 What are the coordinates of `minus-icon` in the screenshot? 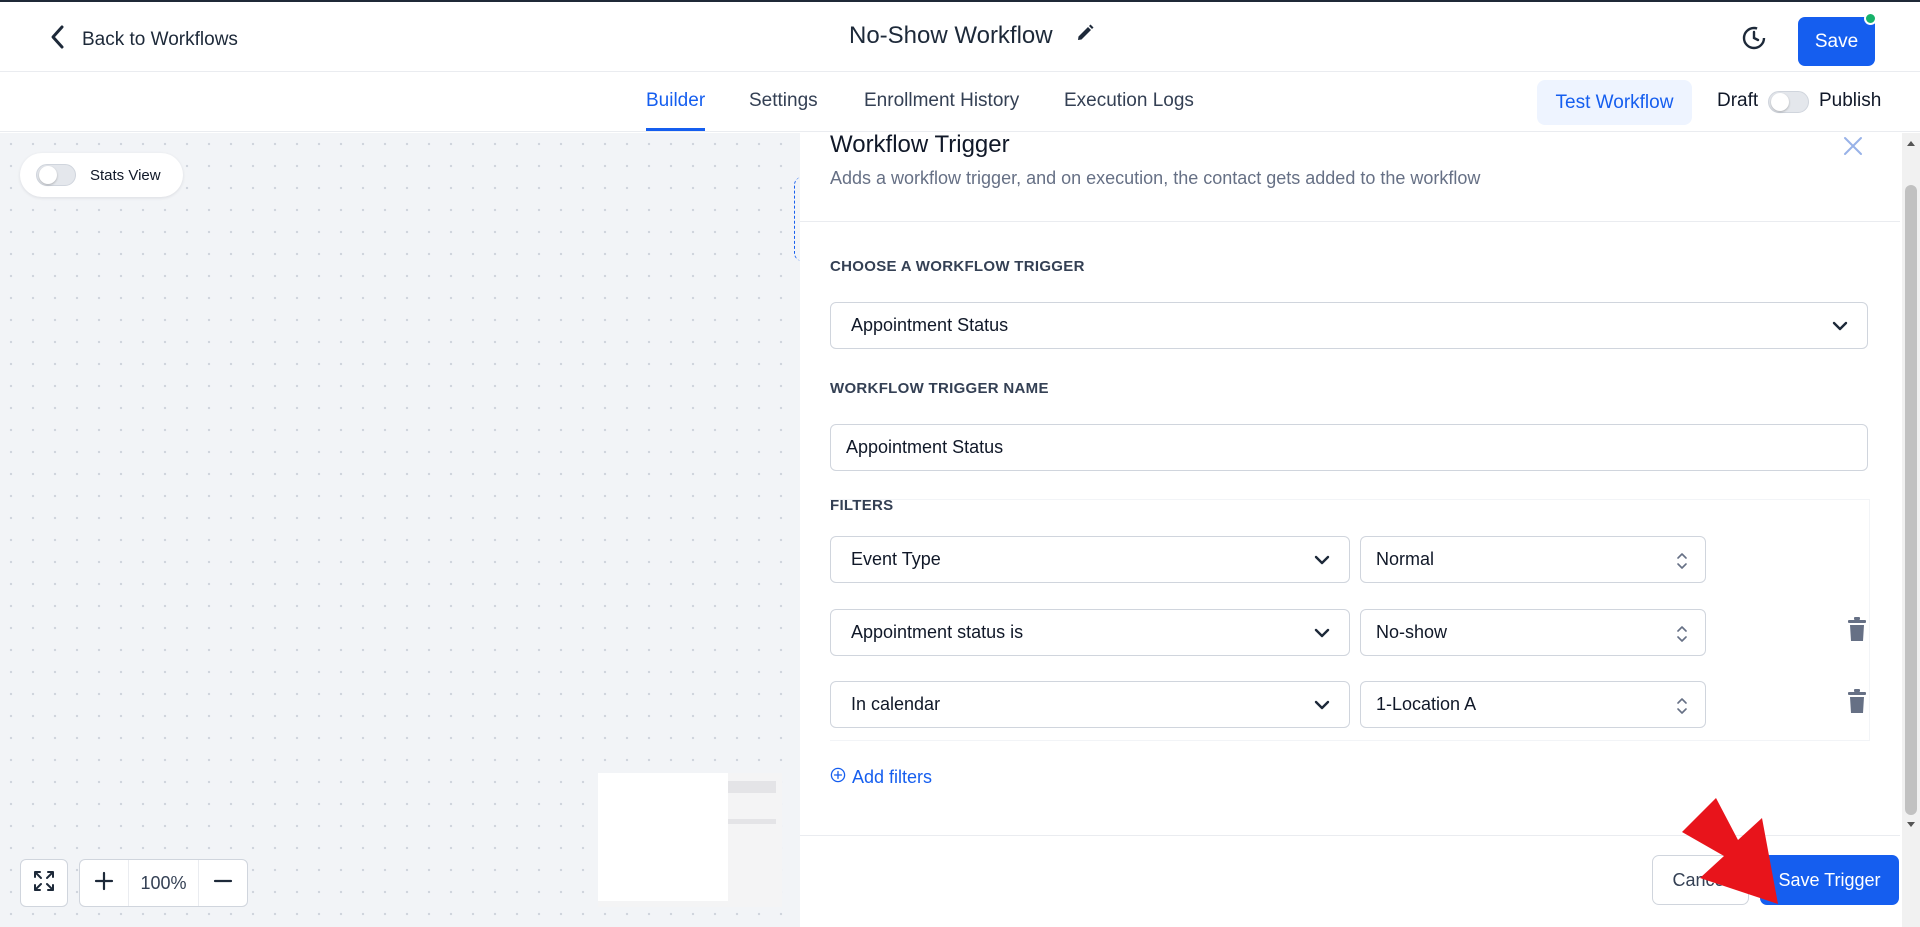 It's located at (223, 883).